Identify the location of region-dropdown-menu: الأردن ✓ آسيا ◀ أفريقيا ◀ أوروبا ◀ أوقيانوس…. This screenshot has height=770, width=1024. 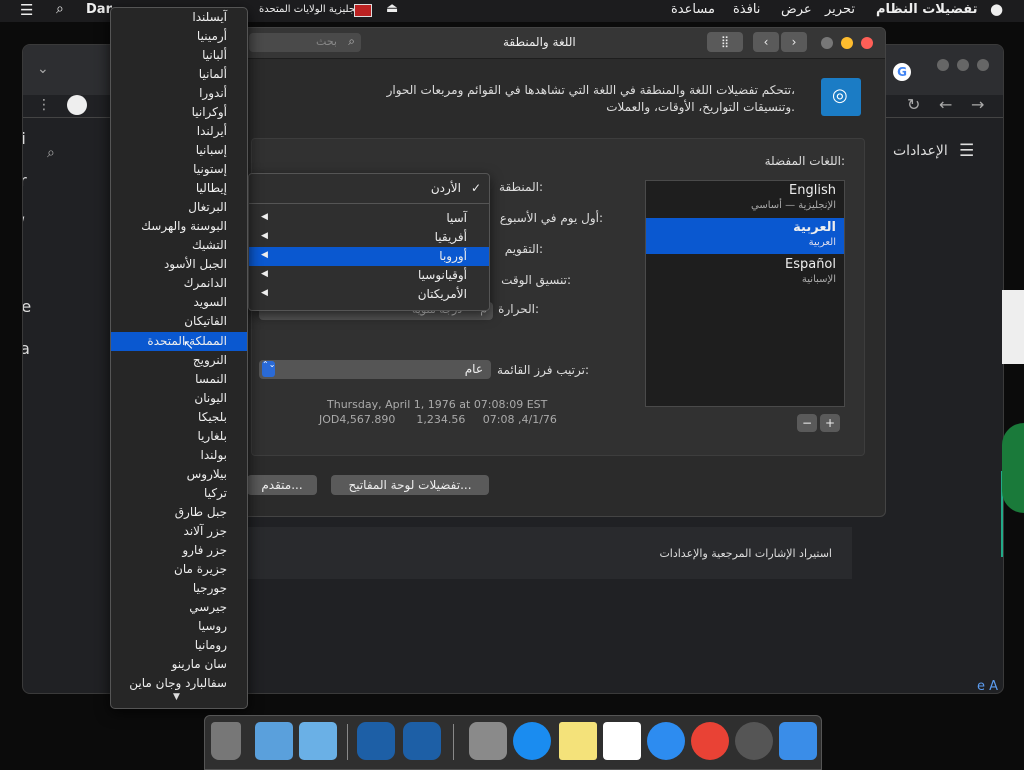
(369, 242).